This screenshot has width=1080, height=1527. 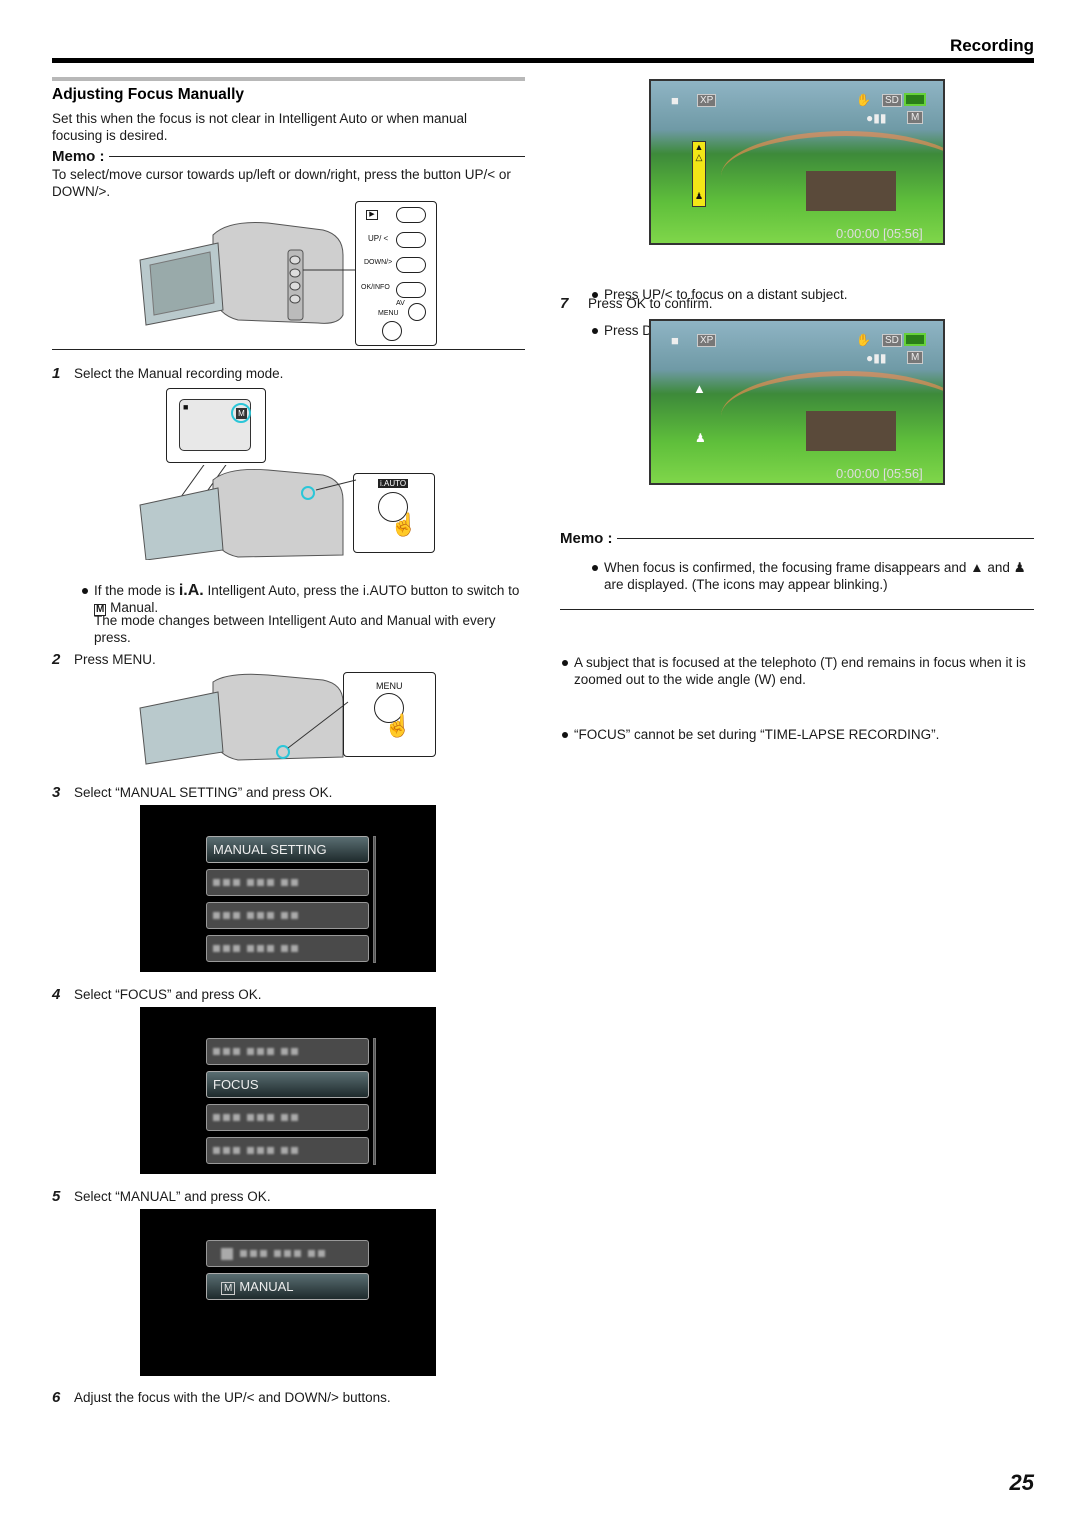 What do you see at coordinates (375, 287) in the screenshot?
I see `ok-label: OK/INFO` at bounding box center [375, 287].